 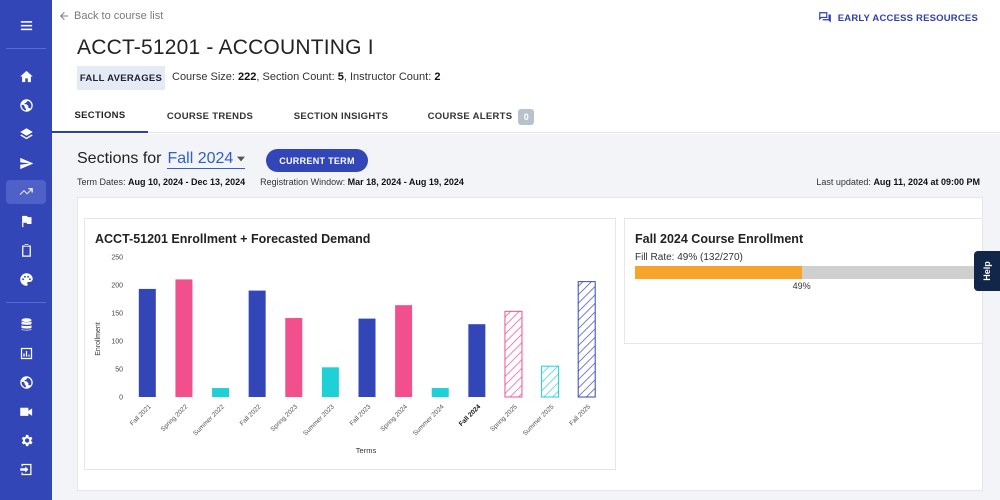 I want to click on x-tick-label: Summer 2024, so click(x=429, y=420).